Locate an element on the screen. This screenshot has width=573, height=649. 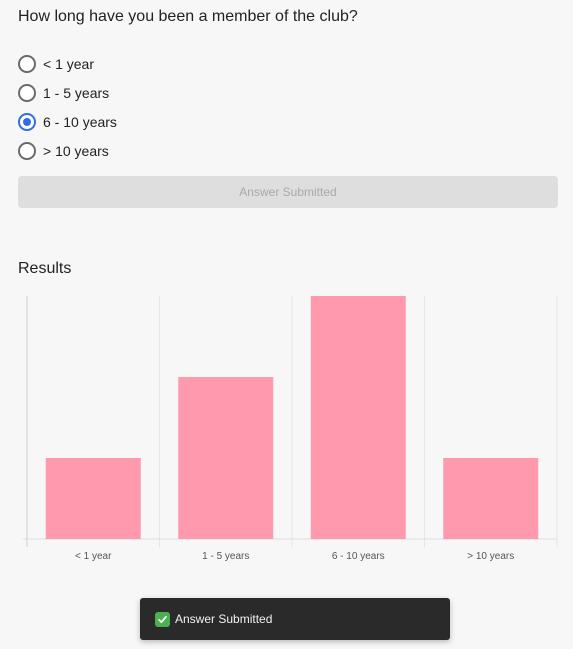
x-tick-label: 6 - 10 years is located at coordinates (358, 556).